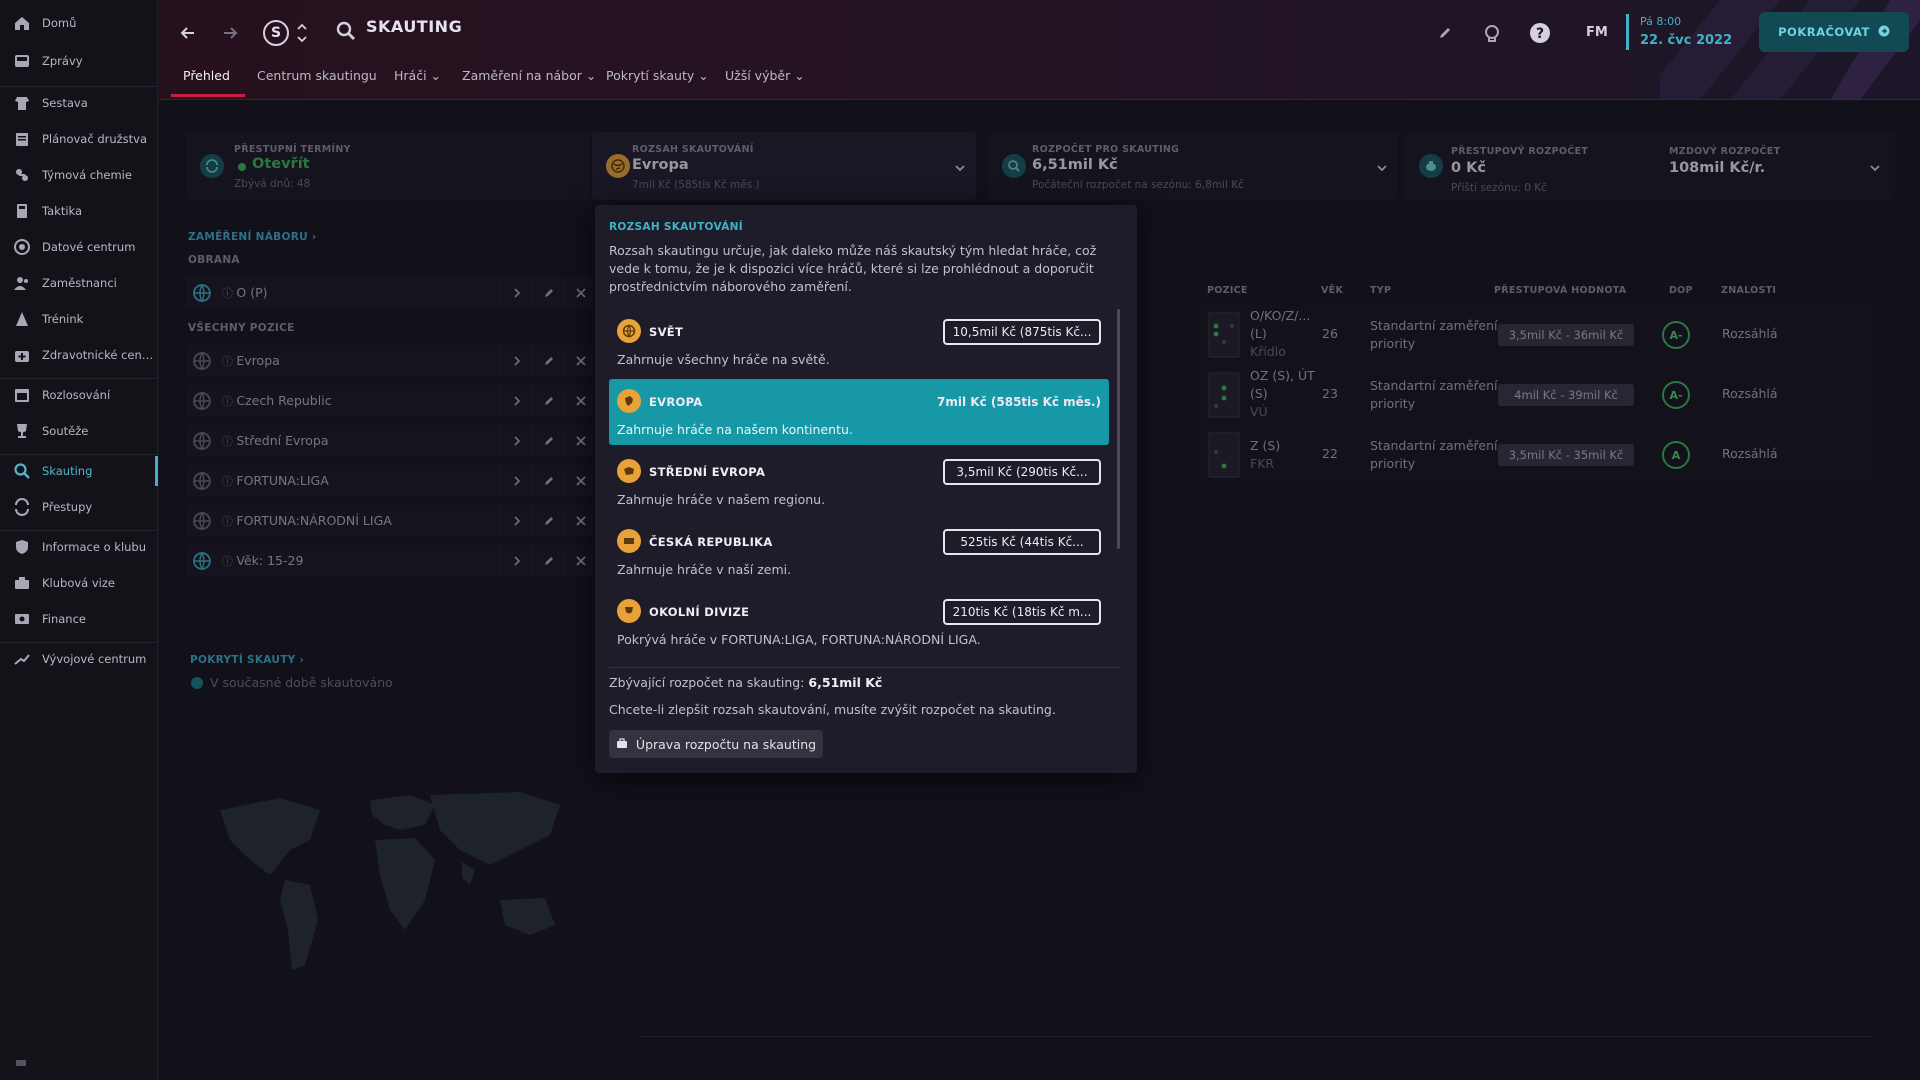 This screenshot has height=1080, width=1920. What do you see at coordinates (1560, 290) in the screenshot?
I see `column-header-transfer-value: PŘESTUPOVÁ HODNOTA` at bounding box center [1560, 290].